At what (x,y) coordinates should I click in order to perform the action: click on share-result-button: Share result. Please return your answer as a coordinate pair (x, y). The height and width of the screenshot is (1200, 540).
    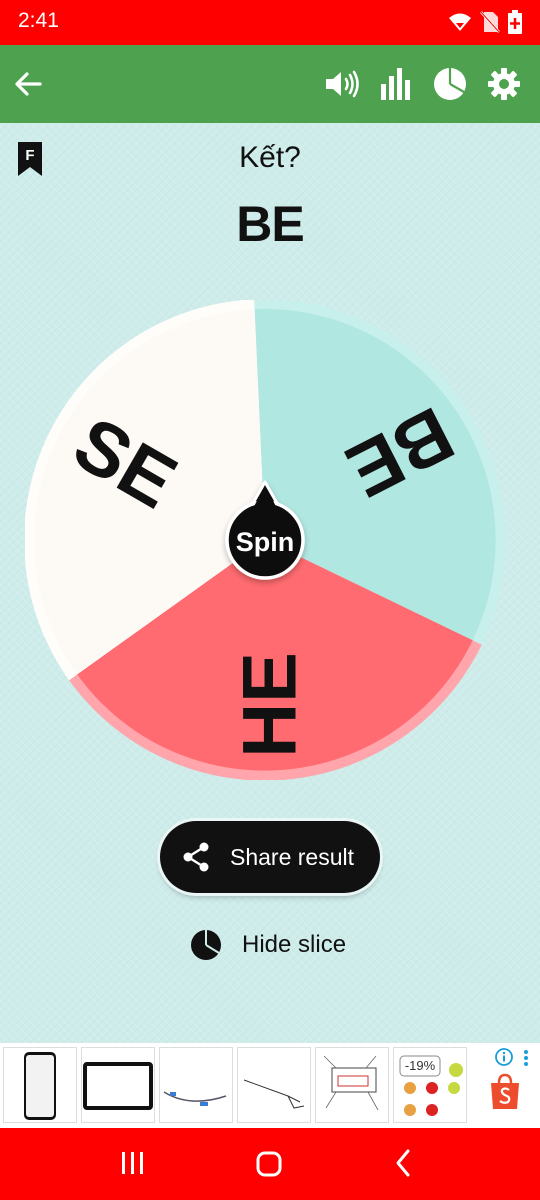
    Looking at the image, I should click on (270, 857).